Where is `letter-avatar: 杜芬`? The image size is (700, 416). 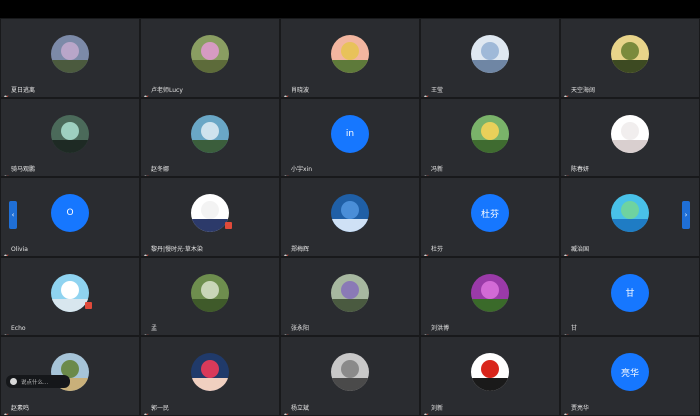 letter-avatar: 杜芬 is located at coordinates (490, 213).